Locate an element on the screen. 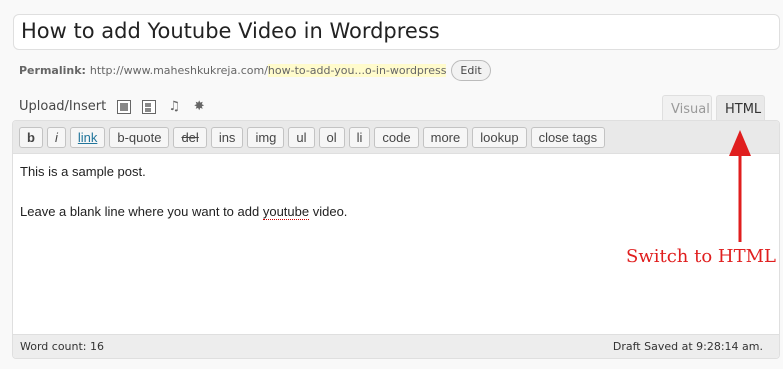 This screenshot has width=783, height=369. quicktag-ul-button: ul is located at coordinates (301, 137).